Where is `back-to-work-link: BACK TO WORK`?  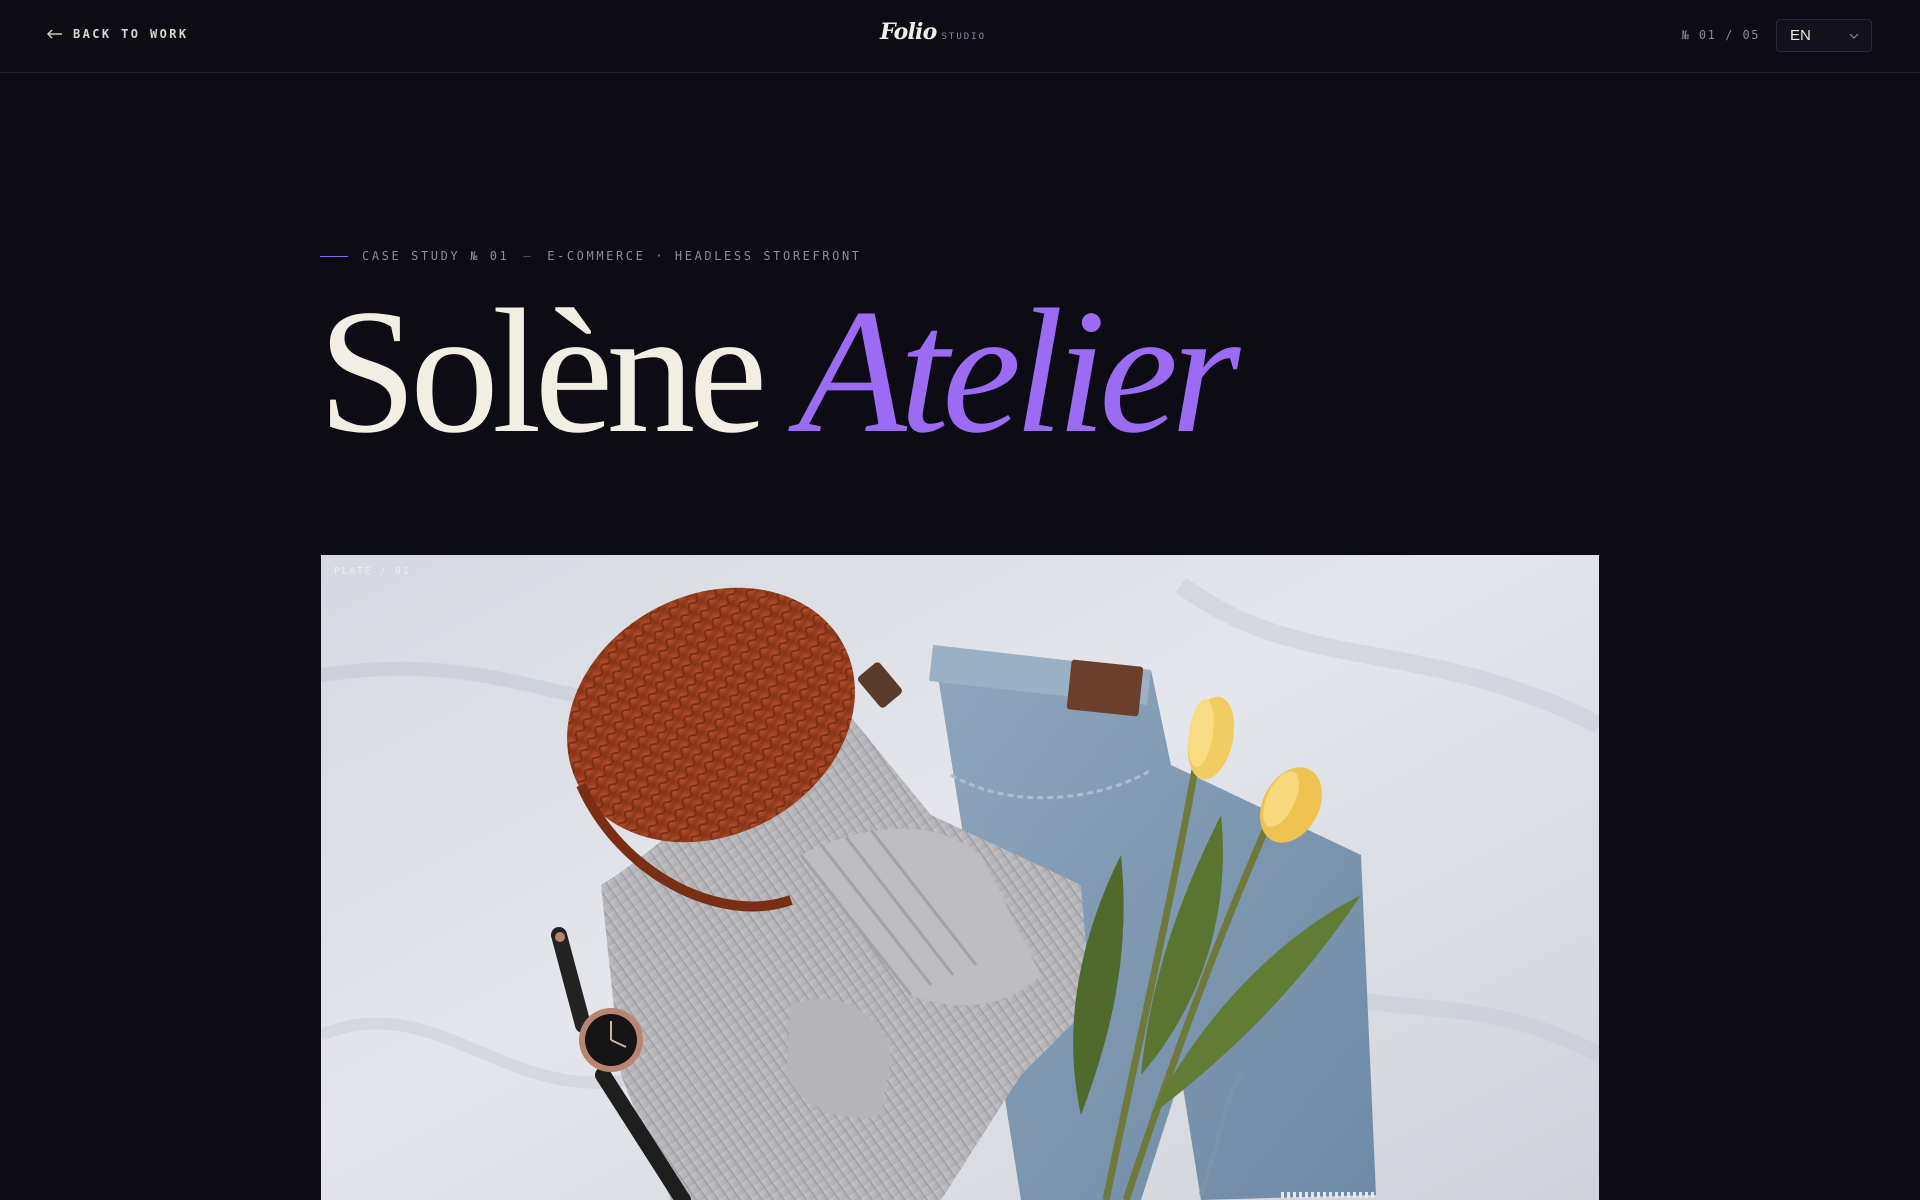
back-to-work-link: BACK TO WORK is located at coordinates (118, 34).